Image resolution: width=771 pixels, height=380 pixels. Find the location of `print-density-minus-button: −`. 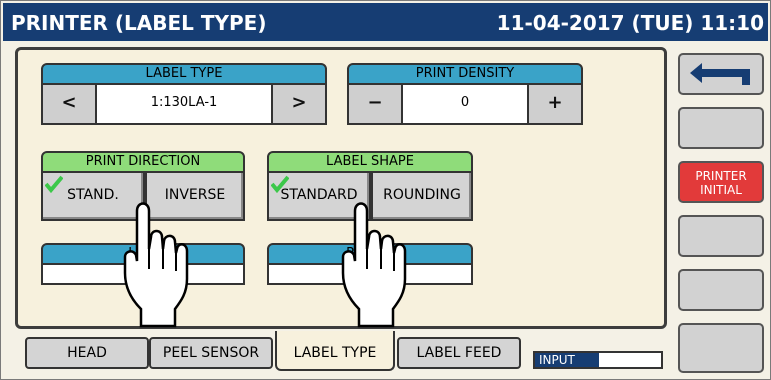

print-density-minus-button: − is located at coordinates (376, 104).